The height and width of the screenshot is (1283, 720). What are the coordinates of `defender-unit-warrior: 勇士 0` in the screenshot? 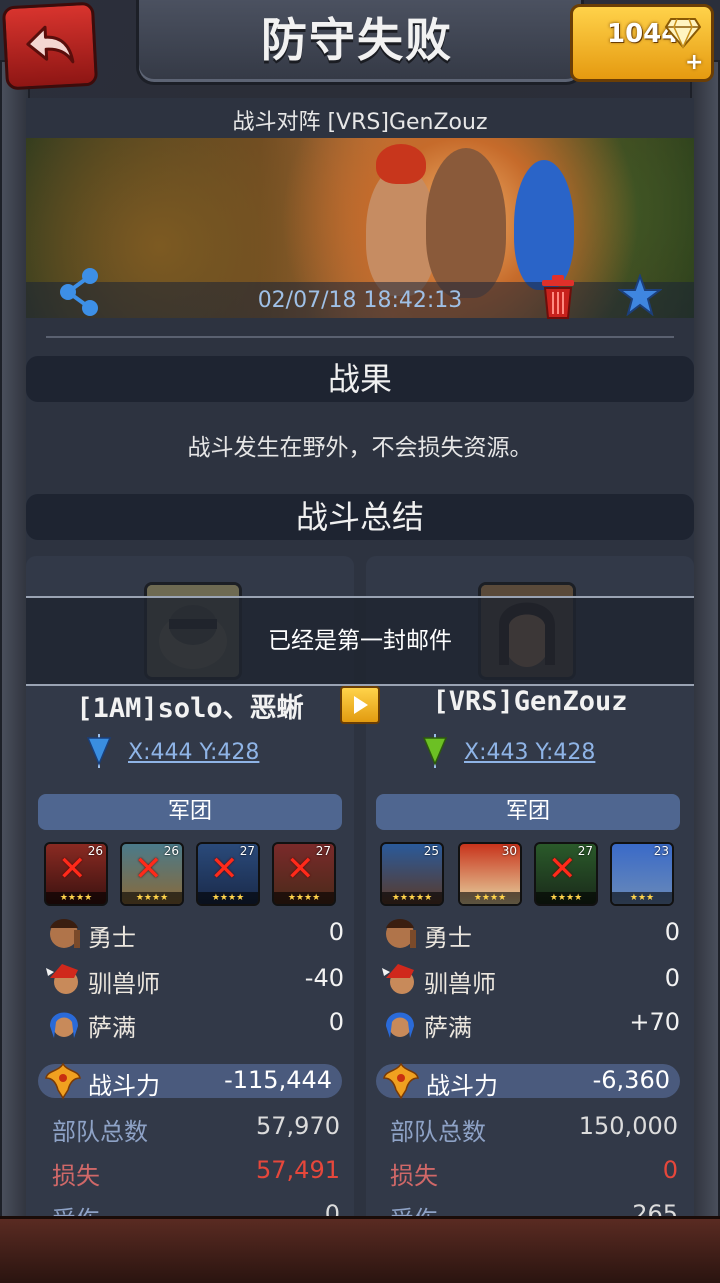 It's located at (530, 934).